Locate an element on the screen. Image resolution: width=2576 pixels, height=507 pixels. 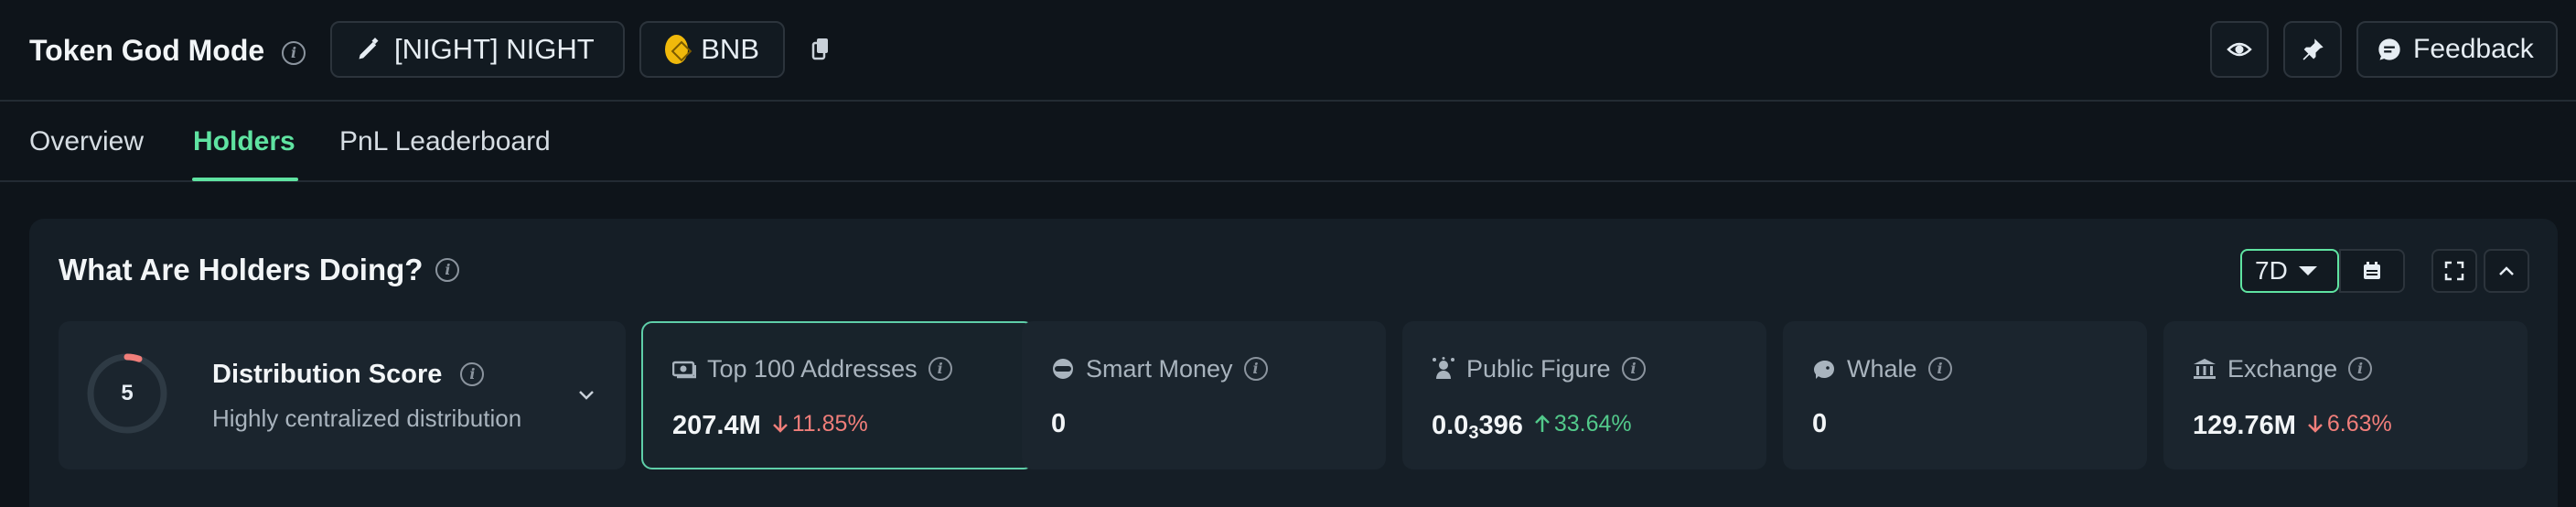
card-label-row: Exchange i is located at coordinates (2283, 368).